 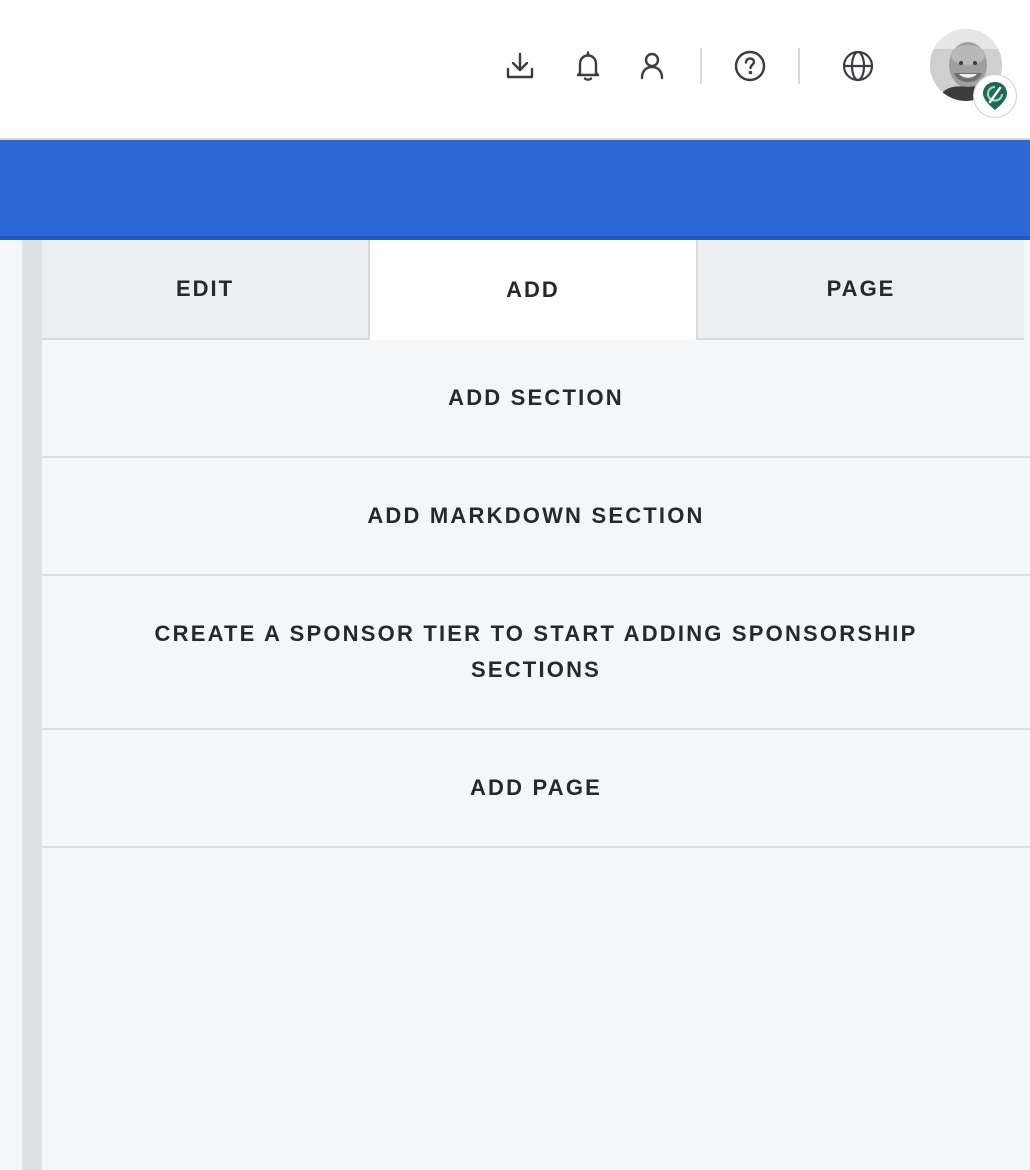 What do you see at coordinates (858, 66) in the screenshot?
I see `globe-icon` at bounding box center [858, 66].